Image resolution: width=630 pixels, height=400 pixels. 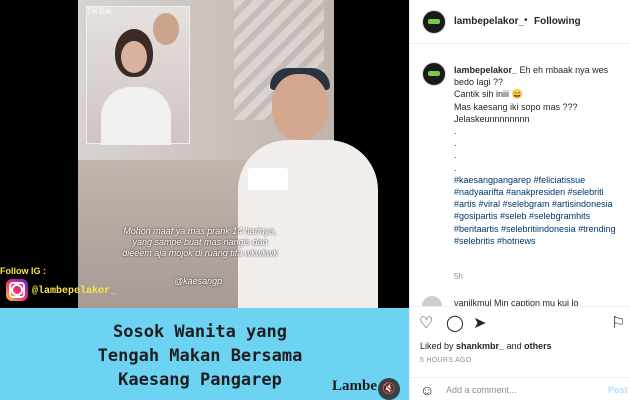 I want to click on speaker-muted-icon: 🔇, so click(x=389, y=389).